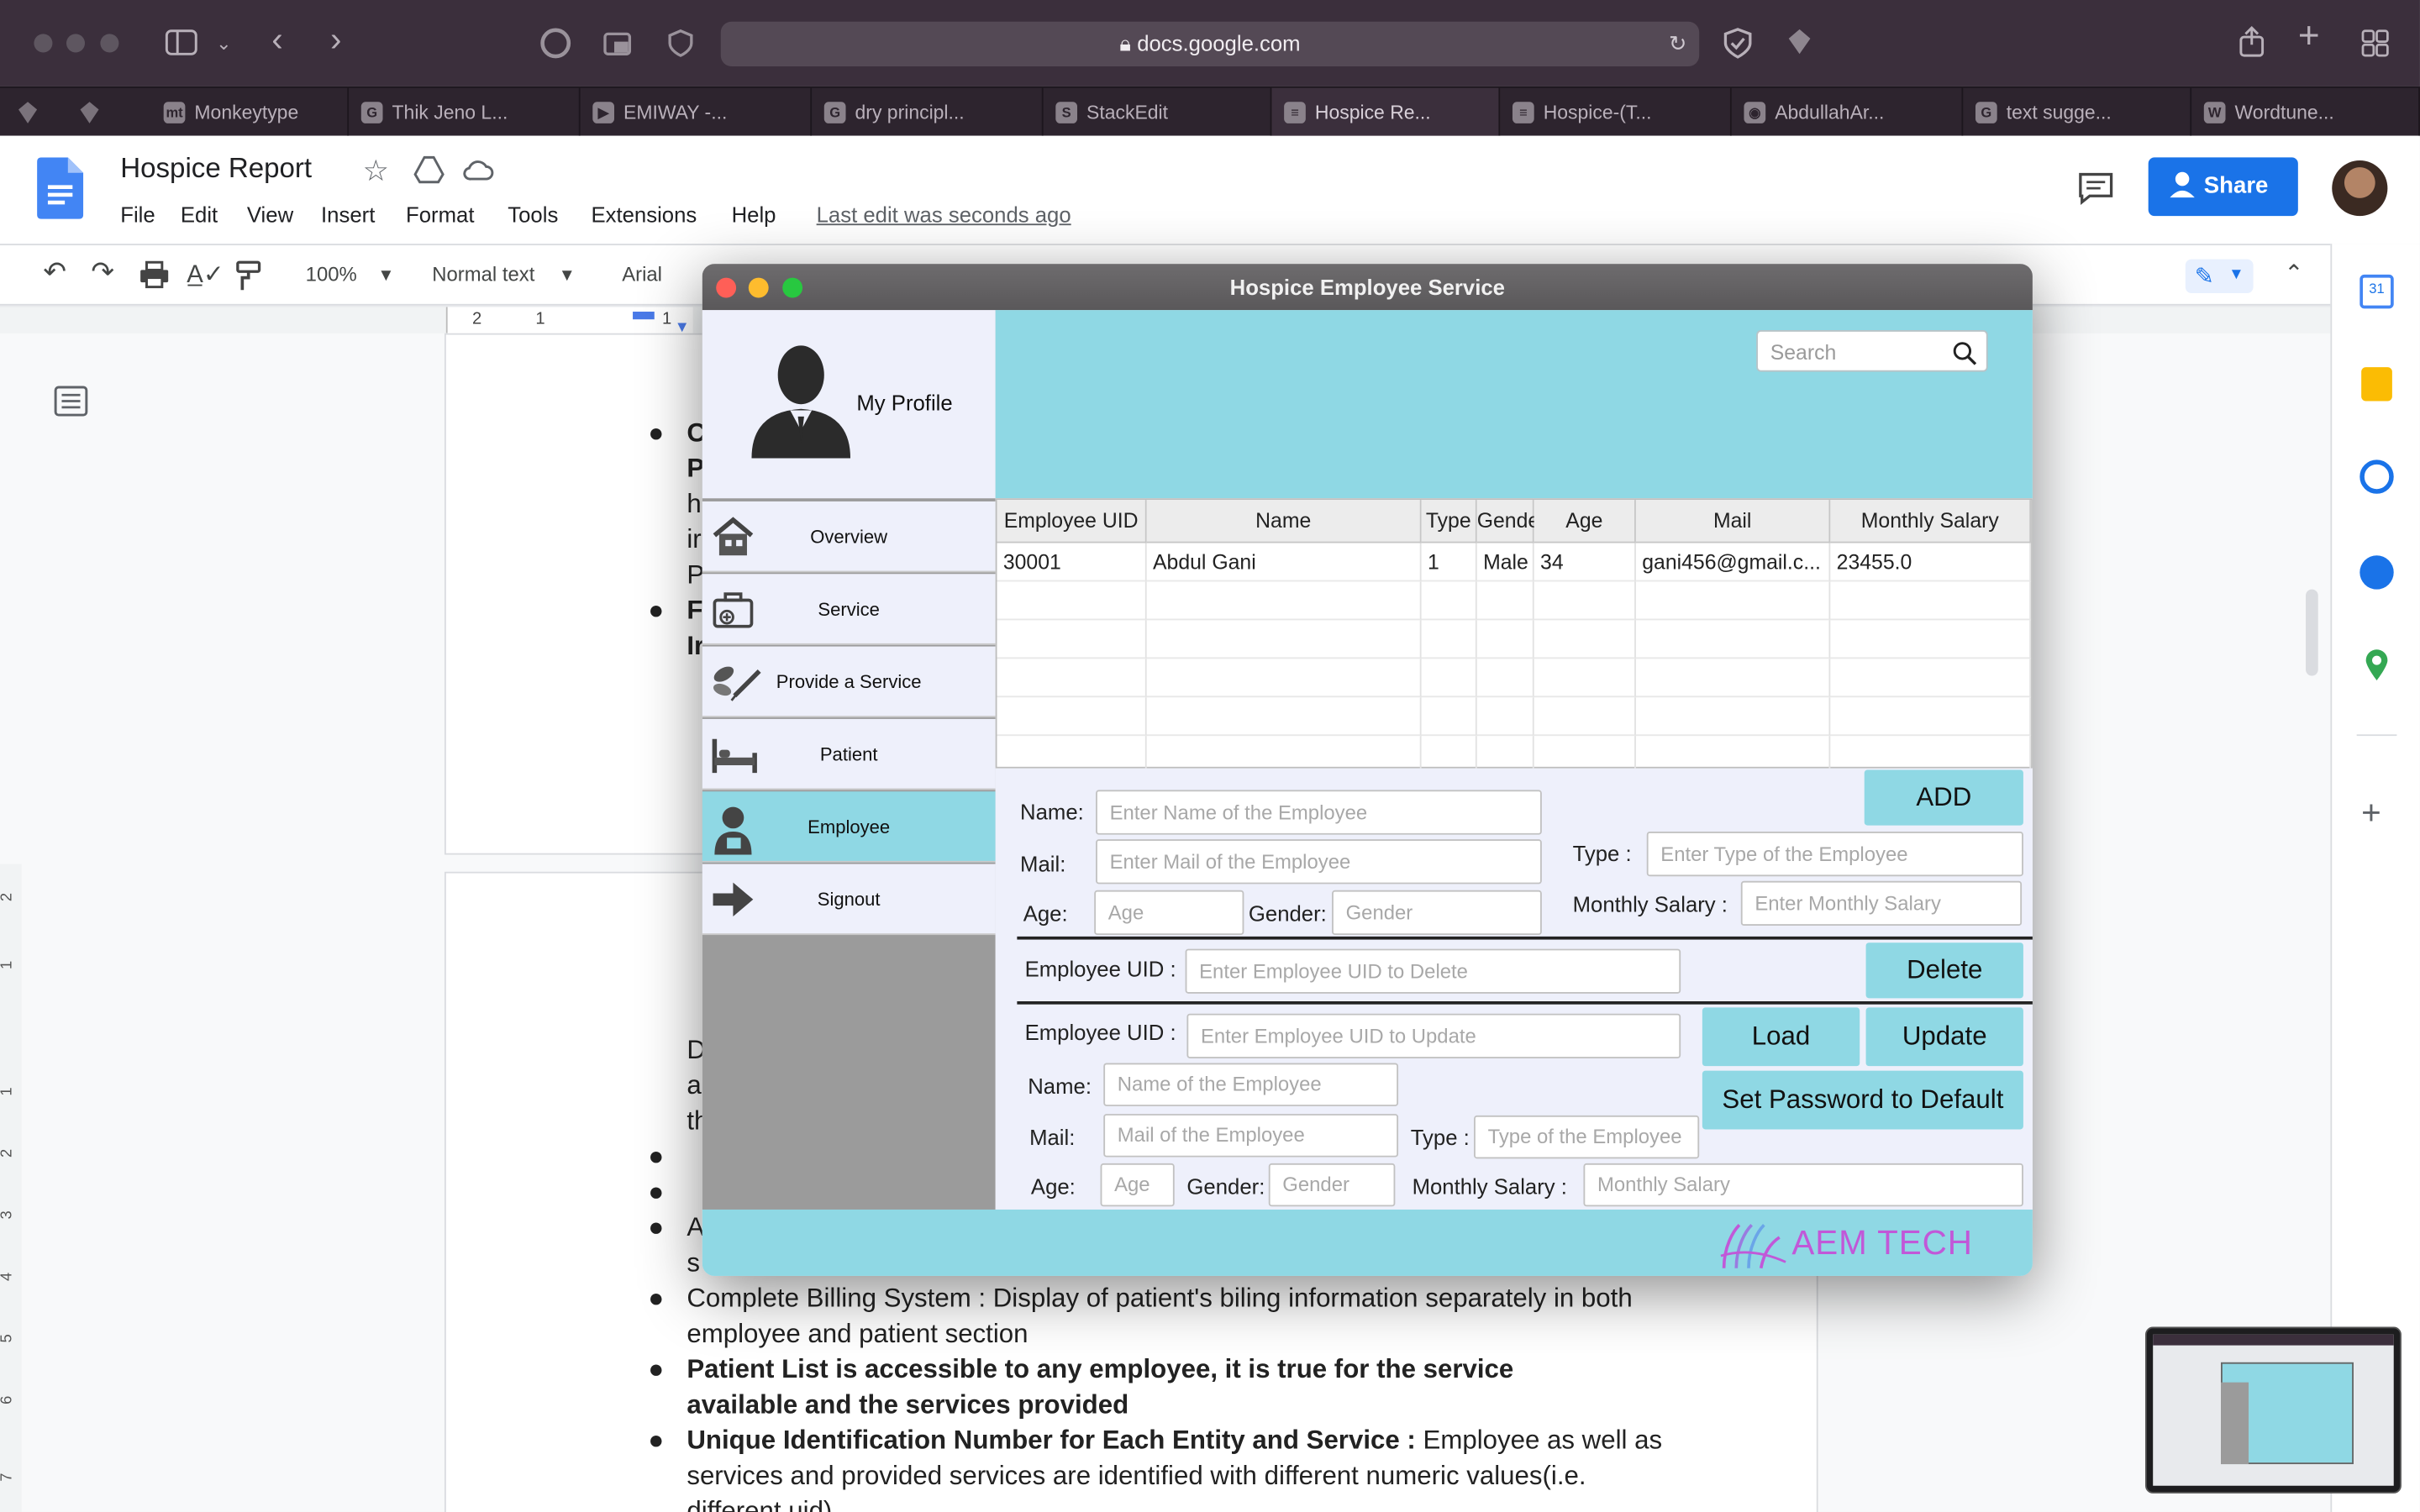  What do you see at coordinates (2309, 36) in the screenshot?
I see `new-tab-icon: +` at bounding box center [2309, 36].